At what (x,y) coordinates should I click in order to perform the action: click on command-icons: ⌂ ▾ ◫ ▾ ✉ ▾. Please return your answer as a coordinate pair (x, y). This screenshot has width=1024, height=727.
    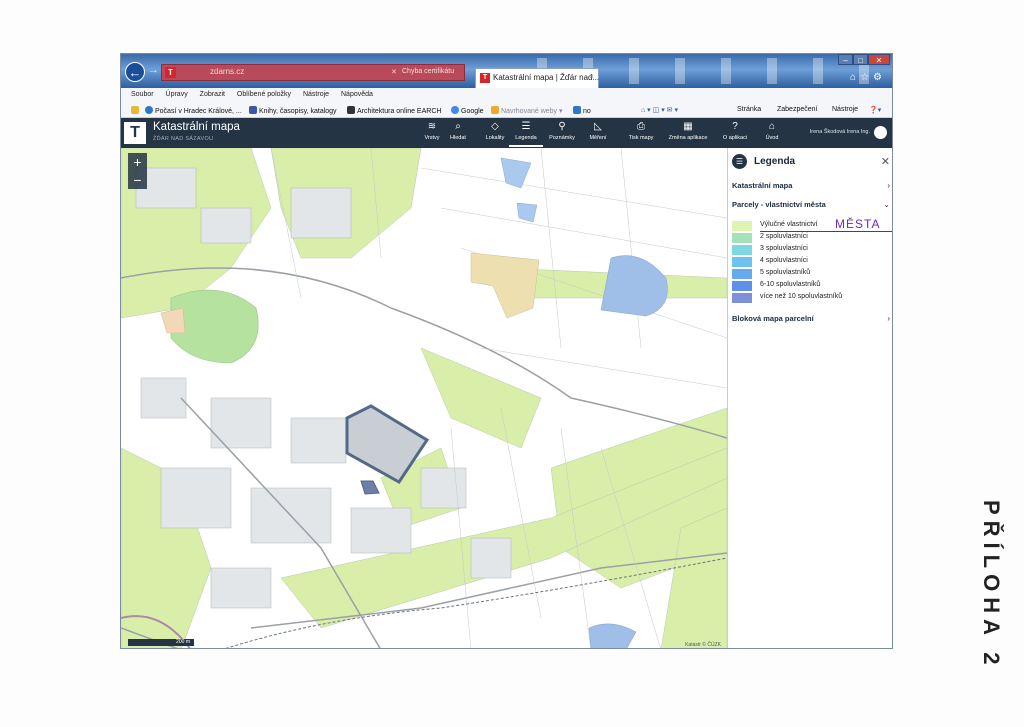
    Looking at the image, I should click on (659, 110).